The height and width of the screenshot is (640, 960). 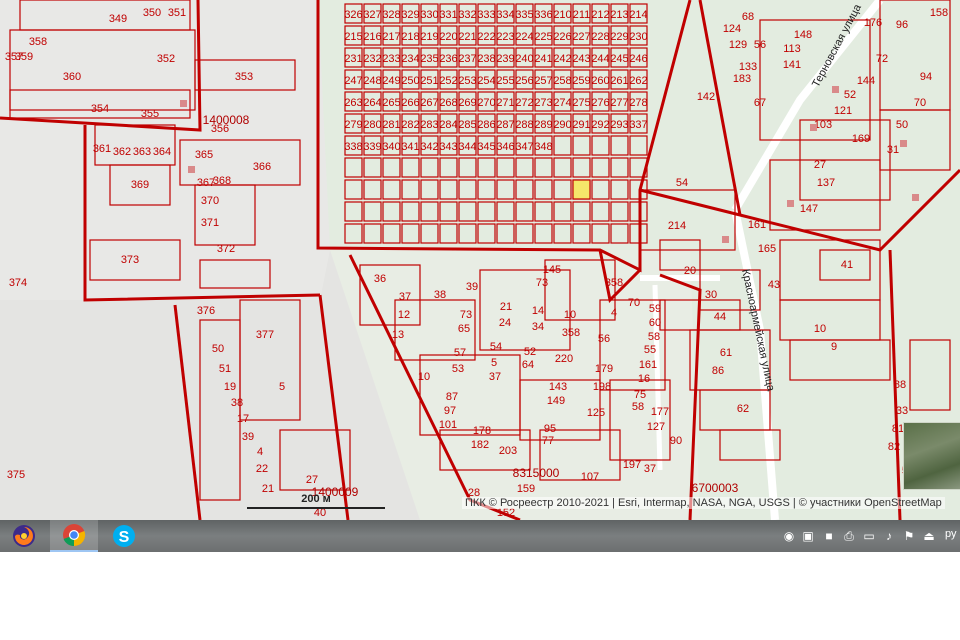 What do you see at coordinates (638, 37) in the screenshot?
I see `parcel-label: 230` at bounding box center [638, 37].